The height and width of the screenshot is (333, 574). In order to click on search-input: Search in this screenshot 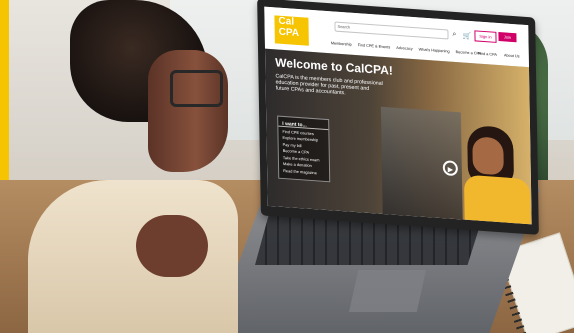, I will do `click(391, 30)`.